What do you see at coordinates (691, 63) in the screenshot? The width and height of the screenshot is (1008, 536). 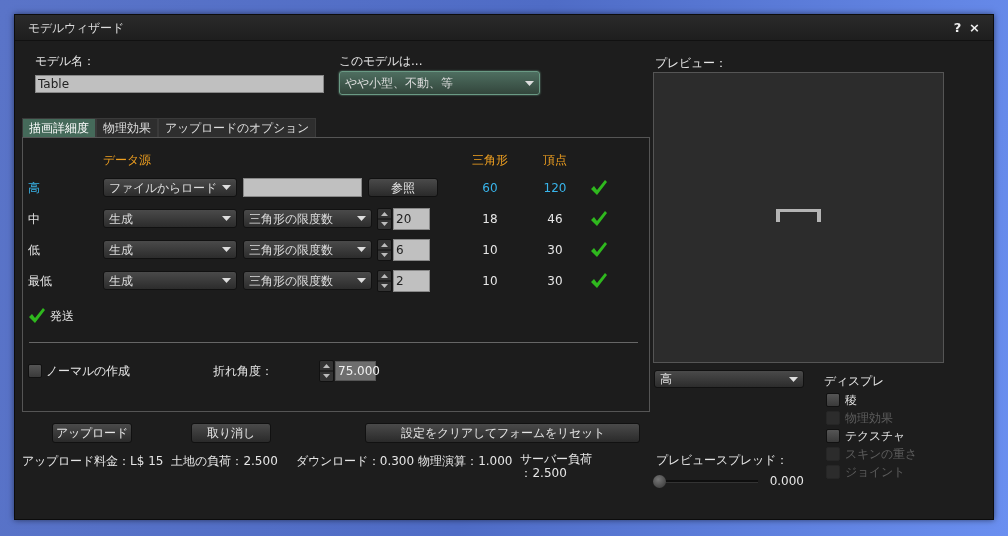 I see `section-label: プレビュー：` at bounding box center [691, 63].